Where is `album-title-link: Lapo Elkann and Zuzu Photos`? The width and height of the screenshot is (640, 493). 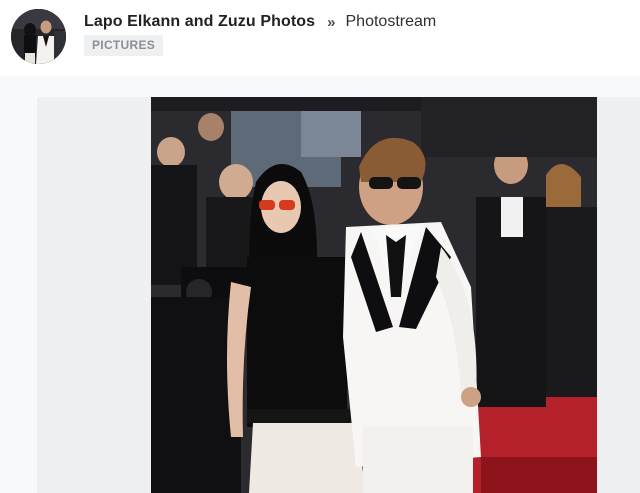 album-title-link: Lapo Elkann and Zuzu Photos is located at coordinates (199, 22).